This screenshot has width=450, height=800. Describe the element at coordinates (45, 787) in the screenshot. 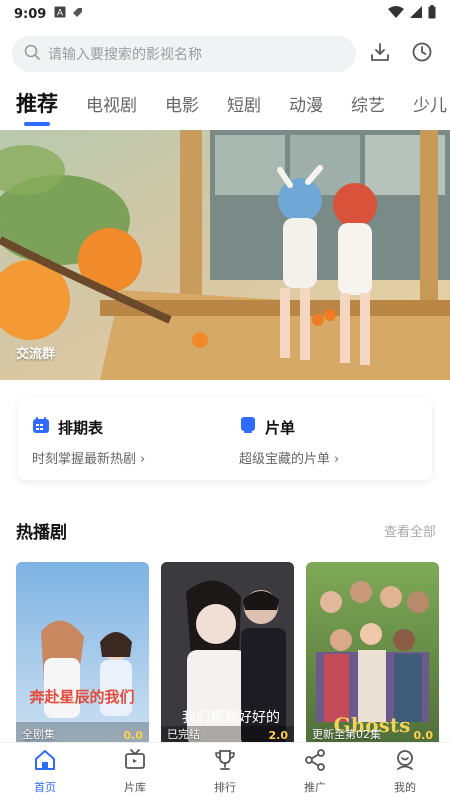

I see `nav-home-label: 首页` at that location.